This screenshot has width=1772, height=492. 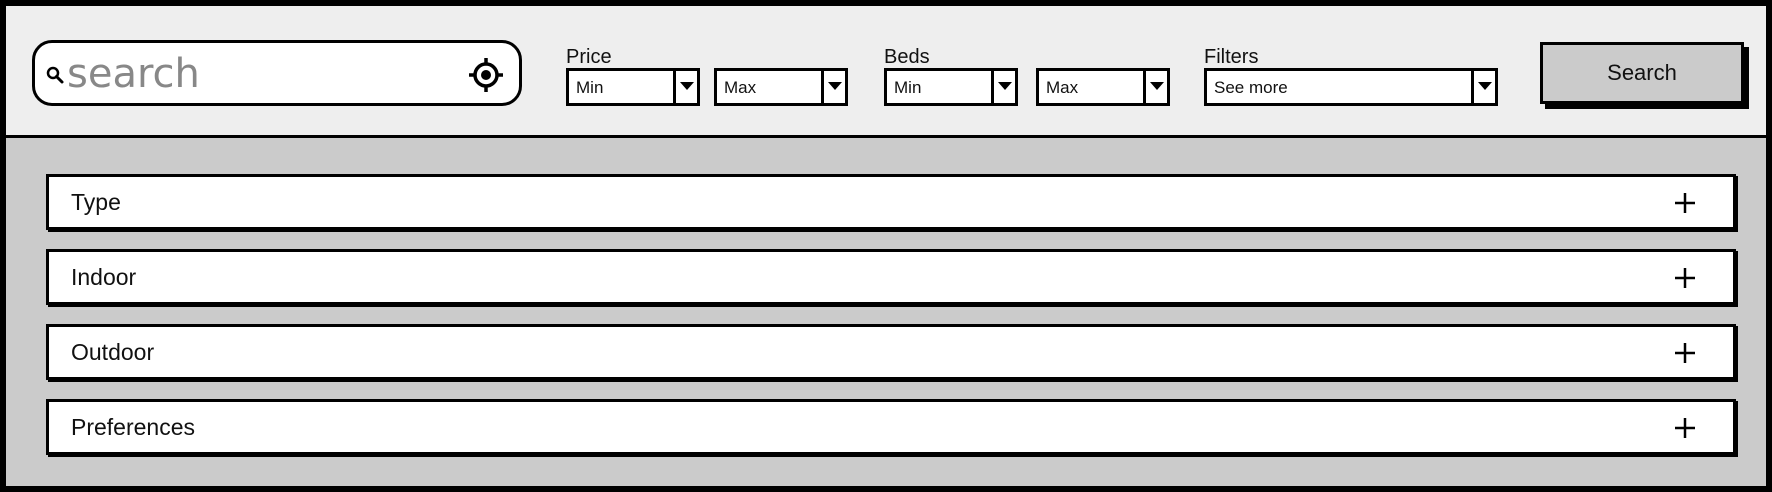 I want to click on search-input, so click(x=257, y=74).